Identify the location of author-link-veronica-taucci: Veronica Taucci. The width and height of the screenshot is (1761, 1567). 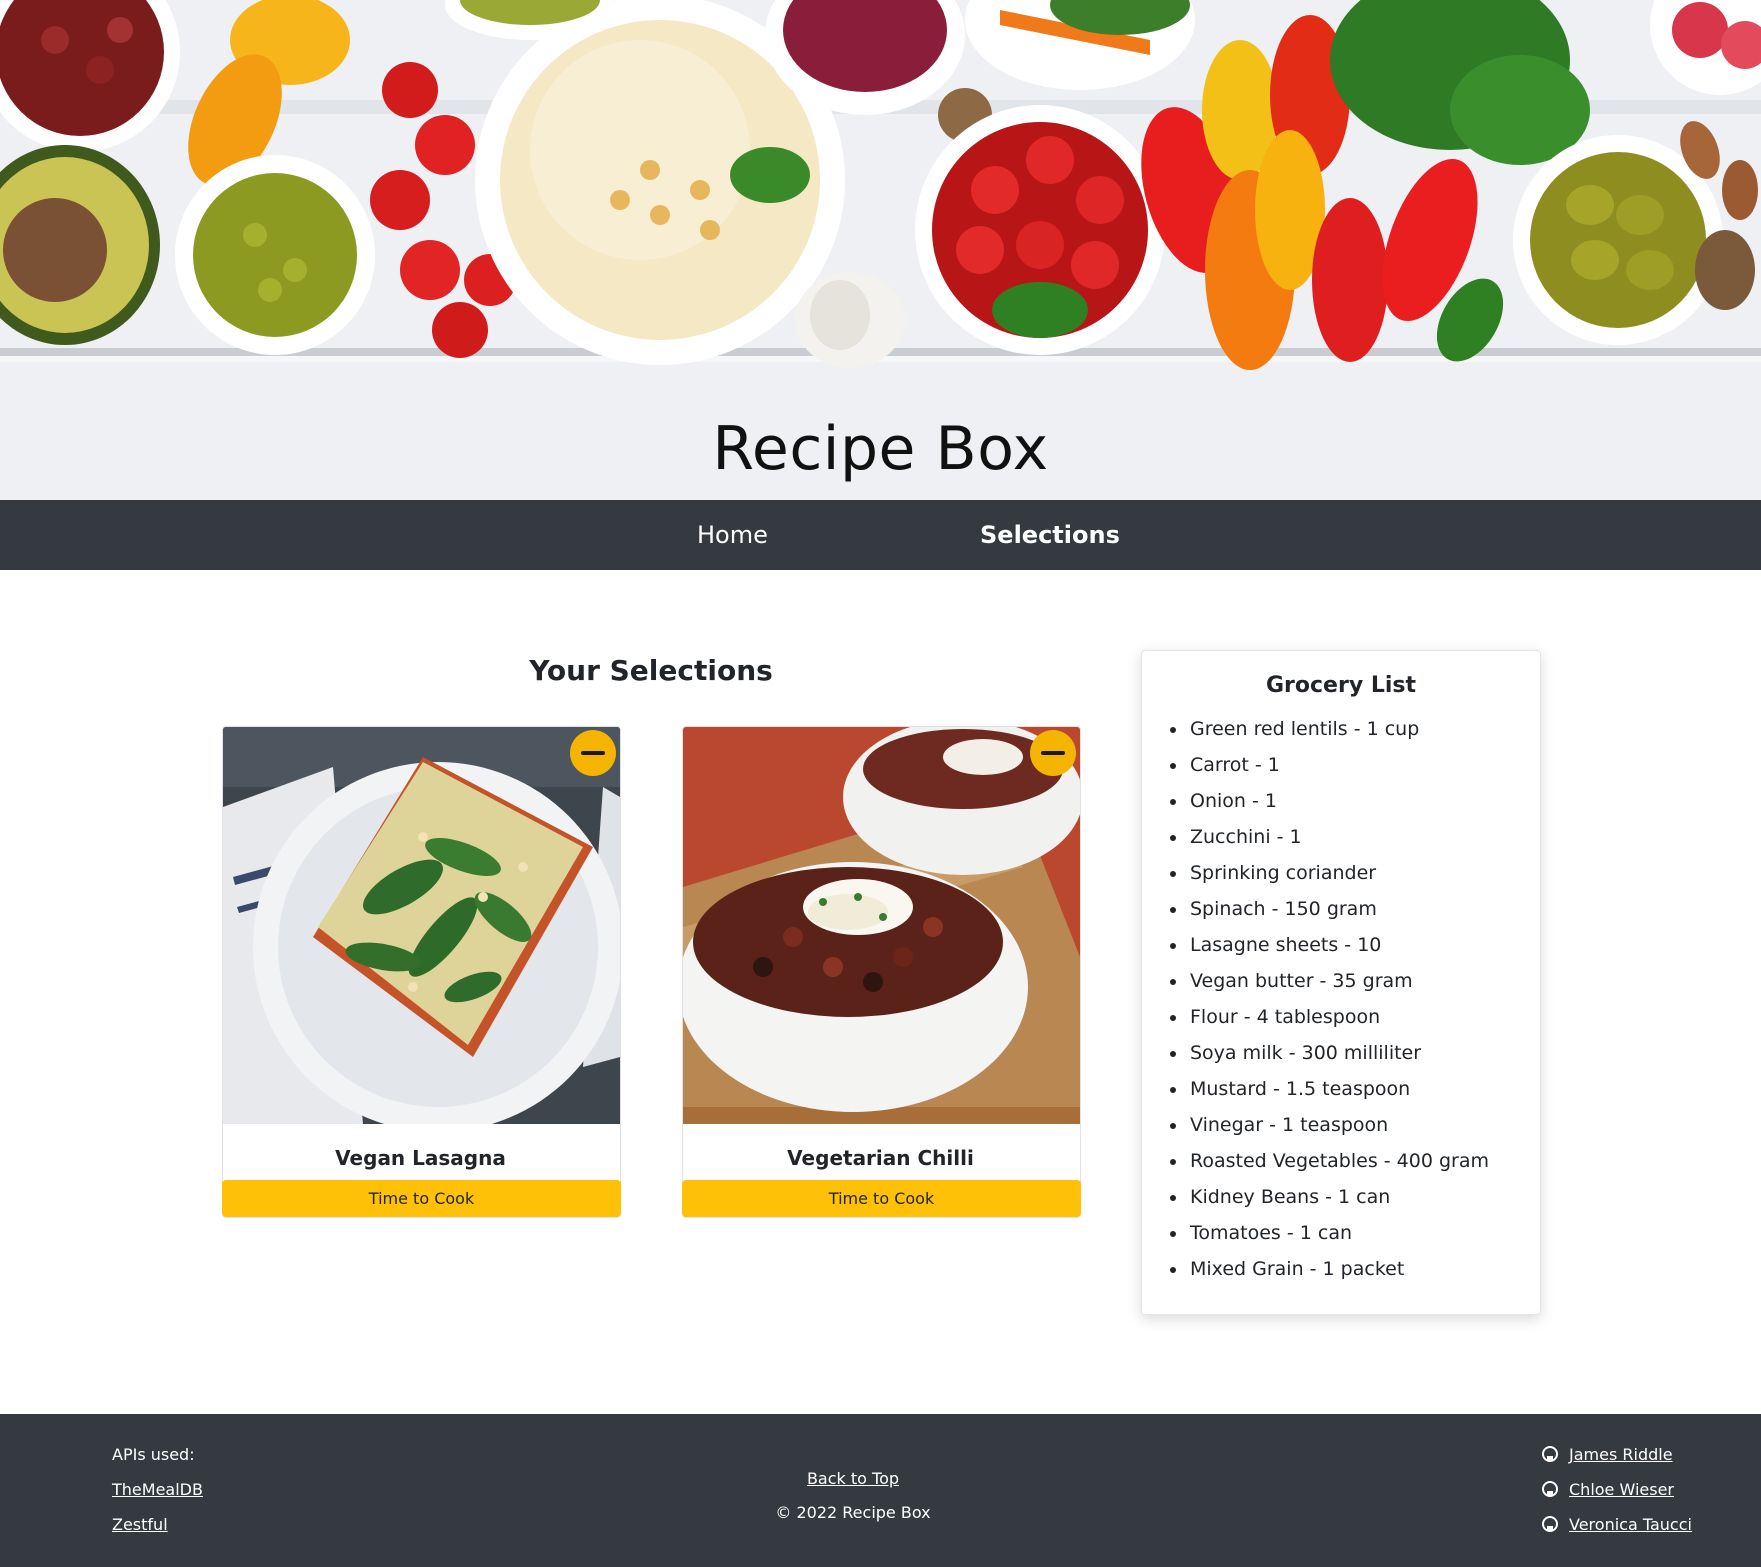
(1630, 1524).